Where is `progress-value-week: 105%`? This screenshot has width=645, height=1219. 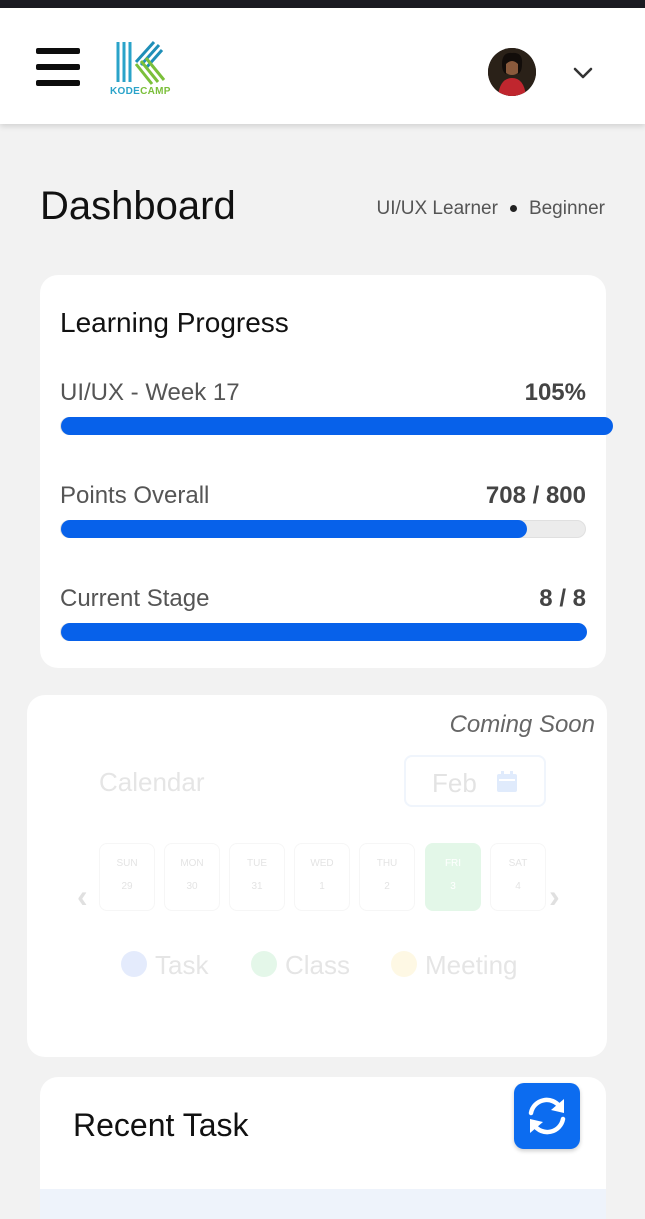
progress-value-week: 105% is located at coordinates (555, 392).